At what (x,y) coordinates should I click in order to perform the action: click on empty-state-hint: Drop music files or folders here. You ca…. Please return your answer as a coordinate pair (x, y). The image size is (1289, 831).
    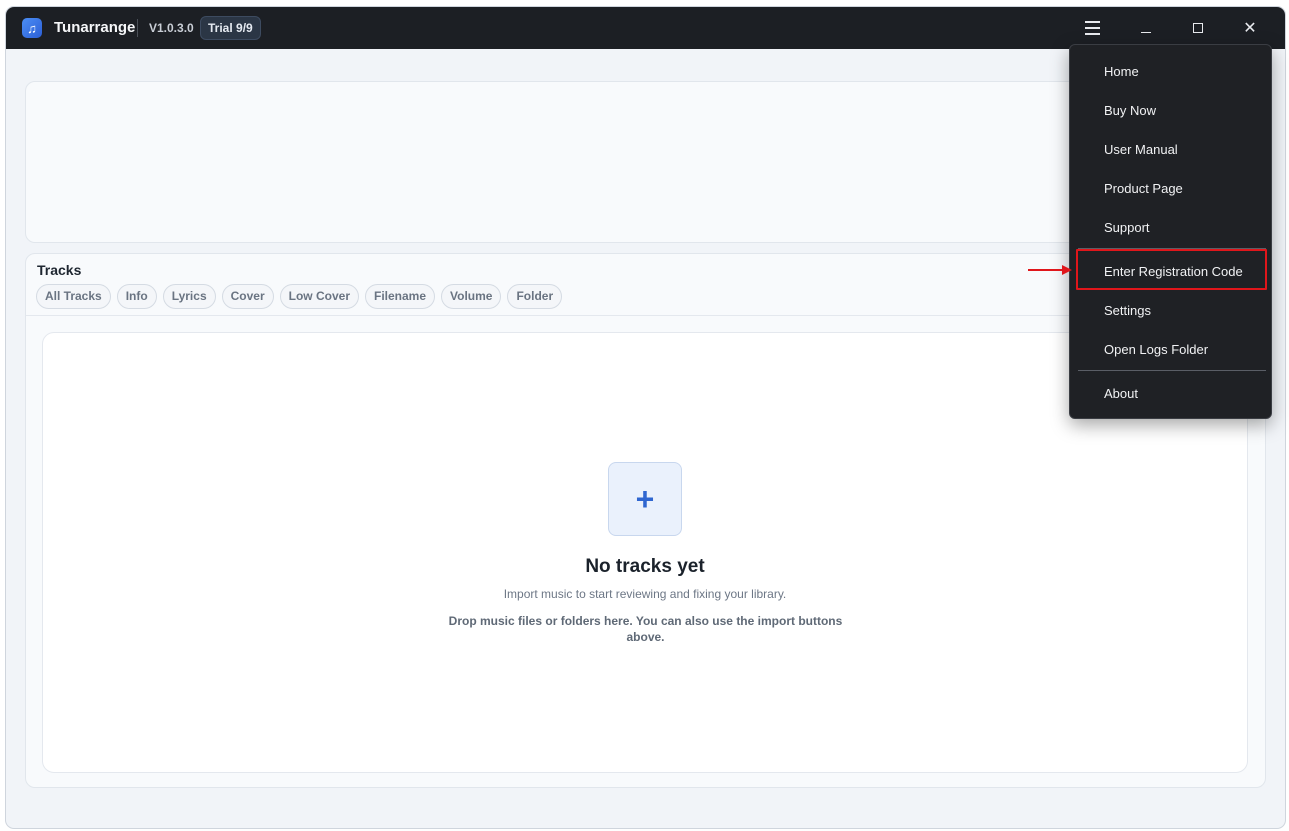
    Looking at the image, I should click on (645, 629).